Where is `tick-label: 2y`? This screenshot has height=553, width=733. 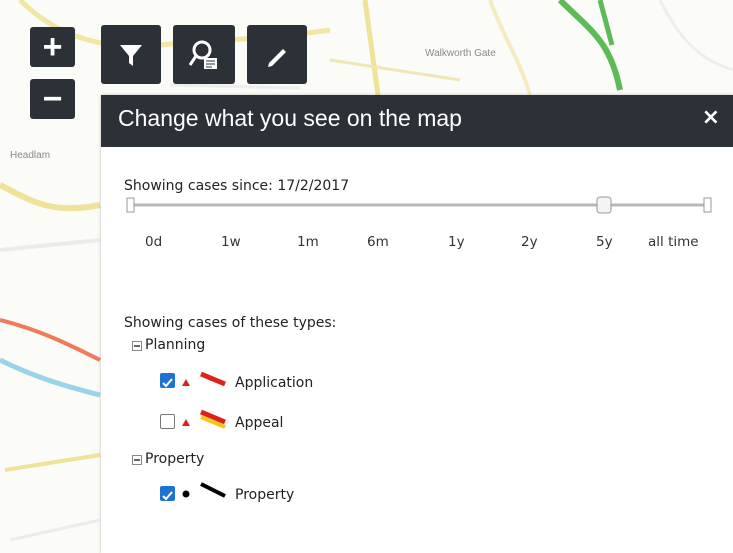 tick-label: 2y is located at coordinates (529, 242).